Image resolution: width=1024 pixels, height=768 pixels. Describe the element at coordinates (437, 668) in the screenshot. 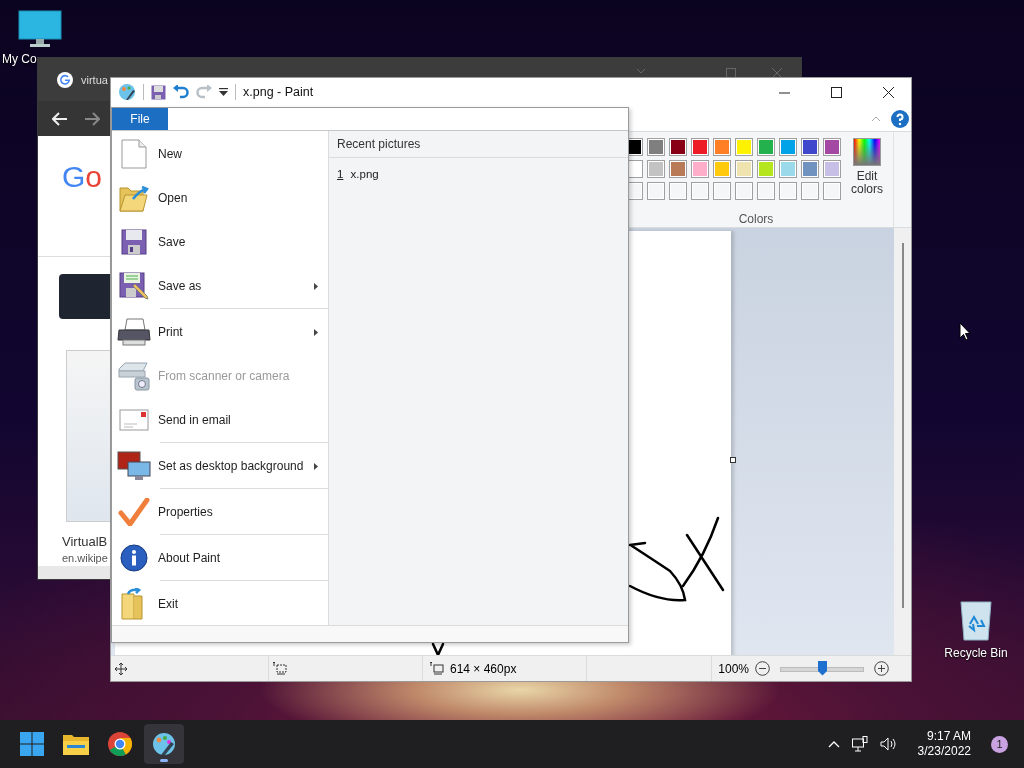

I see `image-size-icon` at that location.